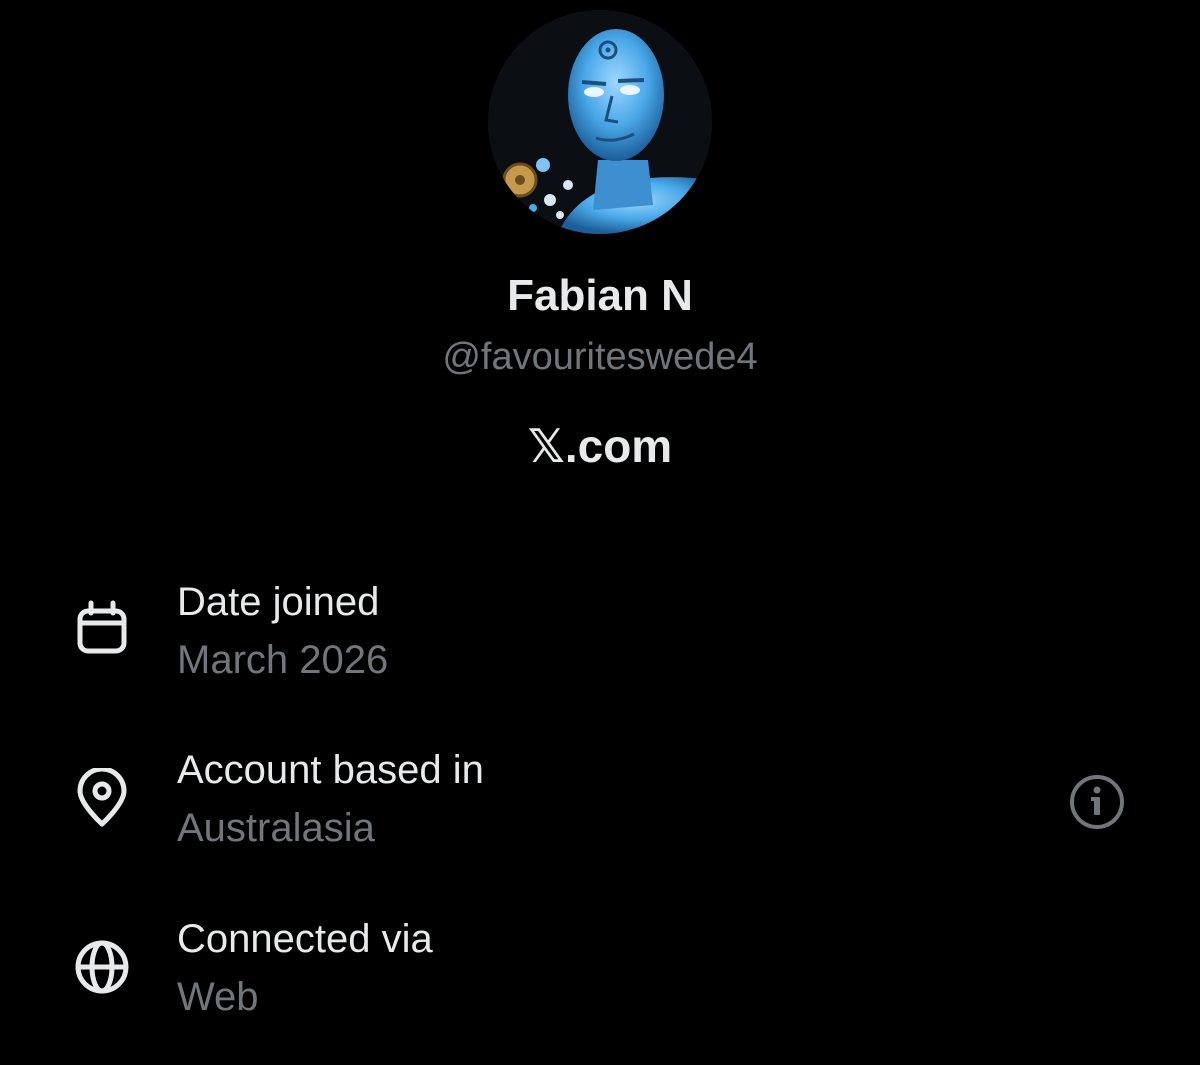 This screenshot has height=1065, width=1200. Describe the element at coordinates (600, 811) in the screenshot. I see `info-row-account-based-in: Account based in Australasia` at that location.